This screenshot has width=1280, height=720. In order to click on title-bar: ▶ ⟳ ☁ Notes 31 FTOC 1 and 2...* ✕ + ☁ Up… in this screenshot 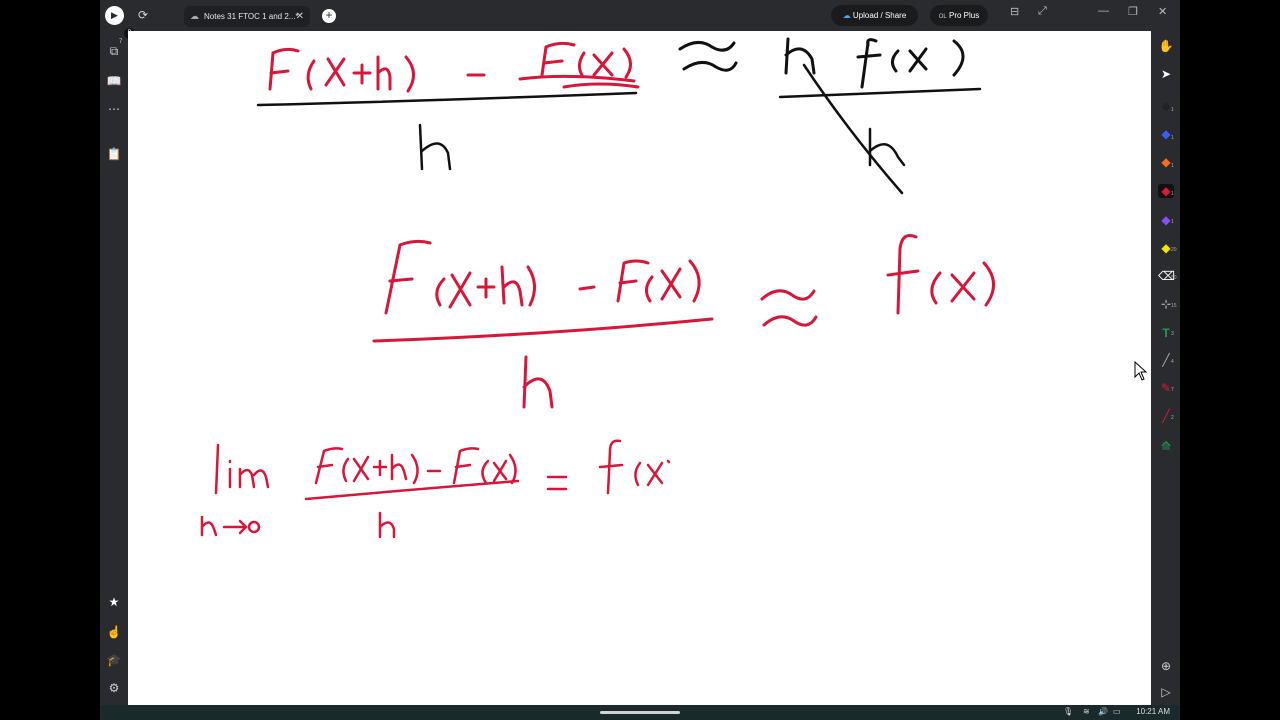, I will do `click(640, 15)`.